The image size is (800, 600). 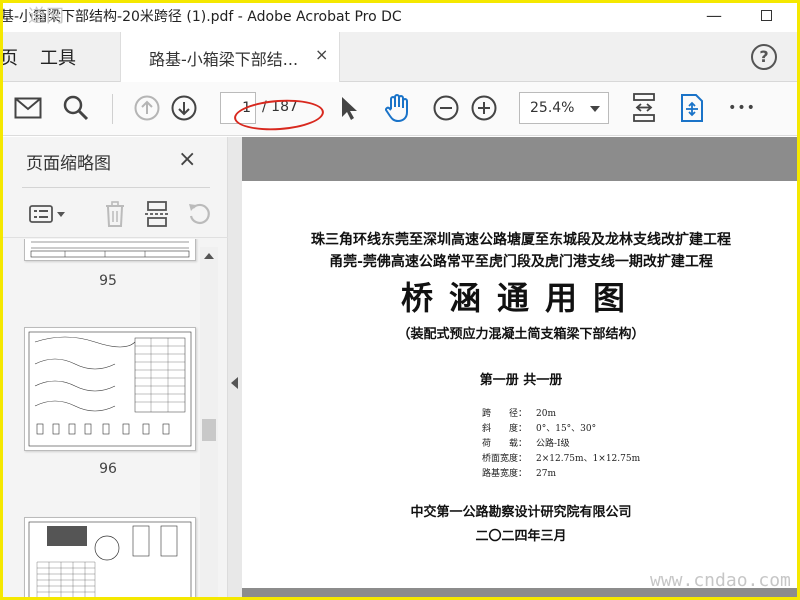 What do you see at coordinates (521, 380) in the screenshot?
I see `volume-label: 第一册 共一册` at bounding box center [521, 380].